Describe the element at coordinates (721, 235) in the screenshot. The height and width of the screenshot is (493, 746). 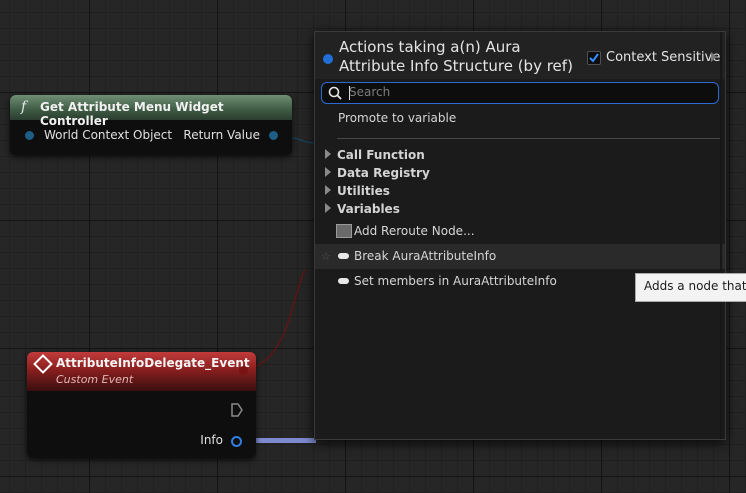
I see `menu-scrollbar` at that location.